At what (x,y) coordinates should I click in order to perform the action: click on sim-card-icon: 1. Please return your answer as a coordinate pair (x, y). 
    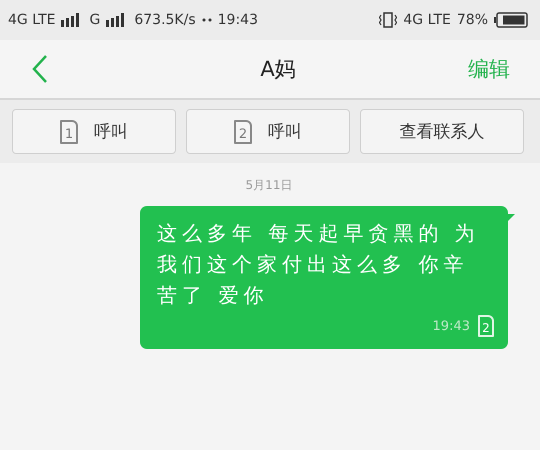
    Looking at the image, I should click on (69, 132).